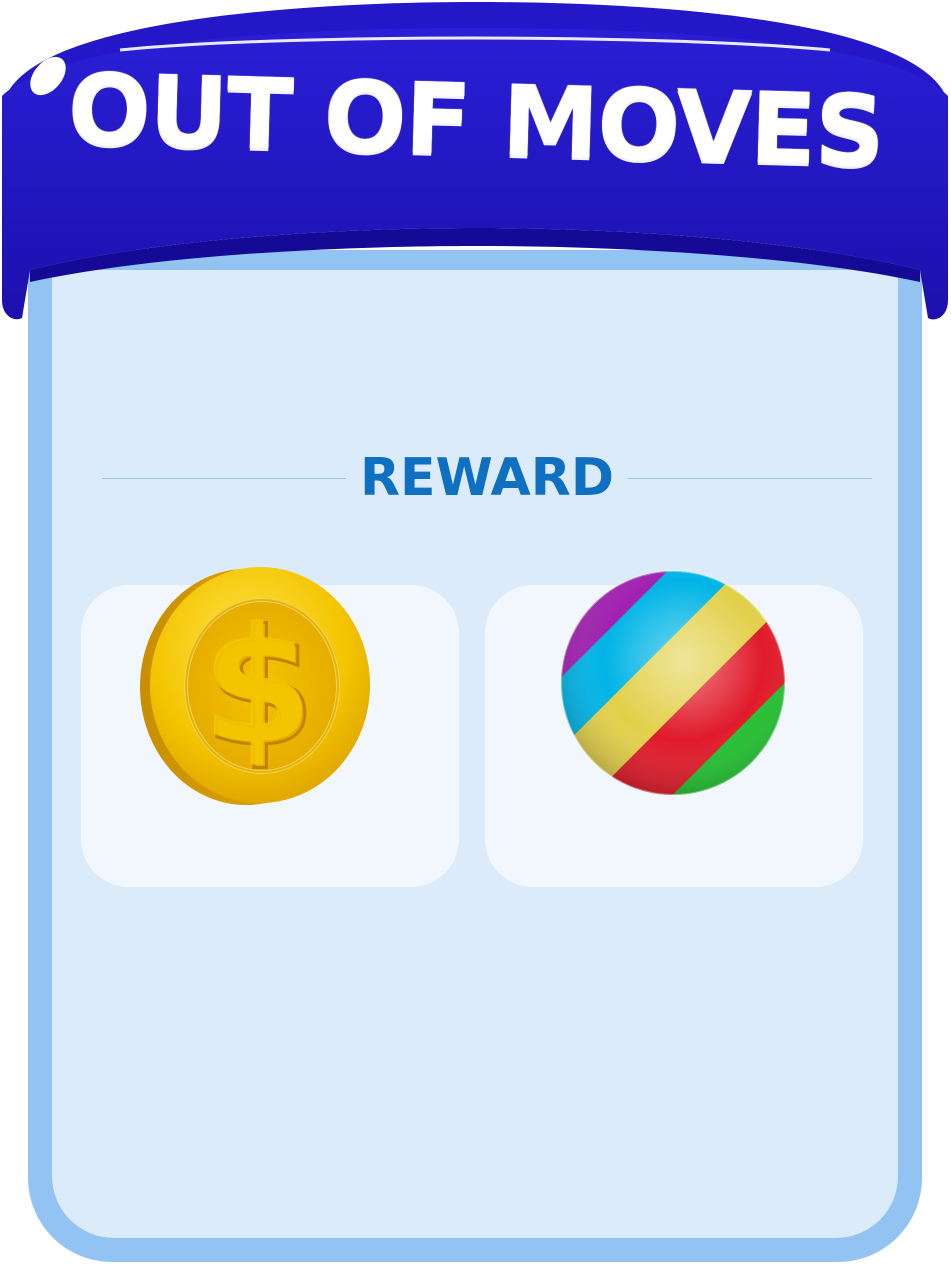  I want to click on divider-right, so click(750, 478).